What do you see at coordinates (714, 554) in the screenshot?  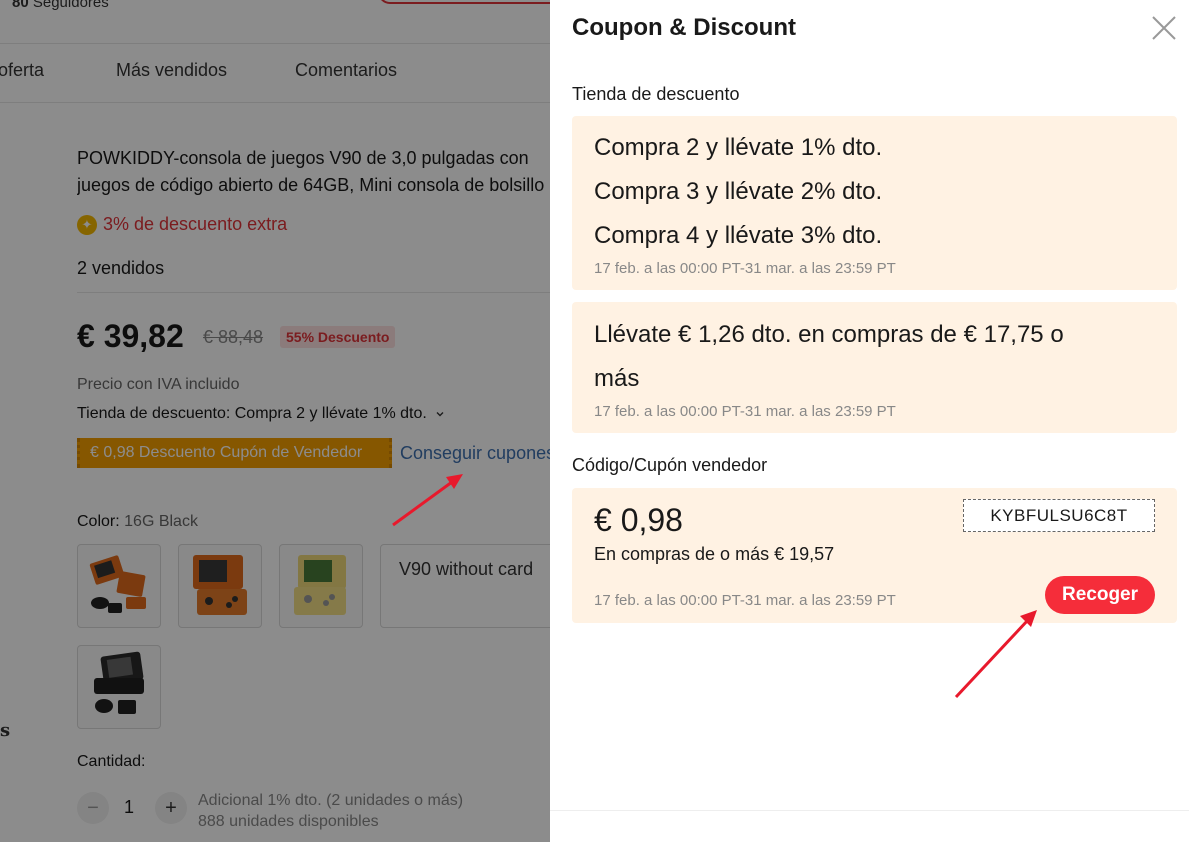 I see `coupon-min-purchase: En compras de o más € 19,57` at bounding box center [714, 554].